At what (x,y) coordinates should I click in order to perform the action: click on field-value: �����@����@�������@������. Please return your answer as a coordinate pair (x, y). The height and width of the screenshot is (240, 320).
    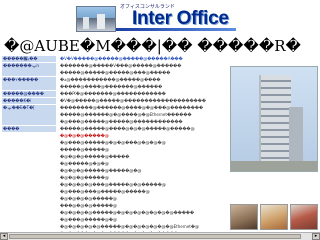
    Looking at the image, I should click on (111, 86).